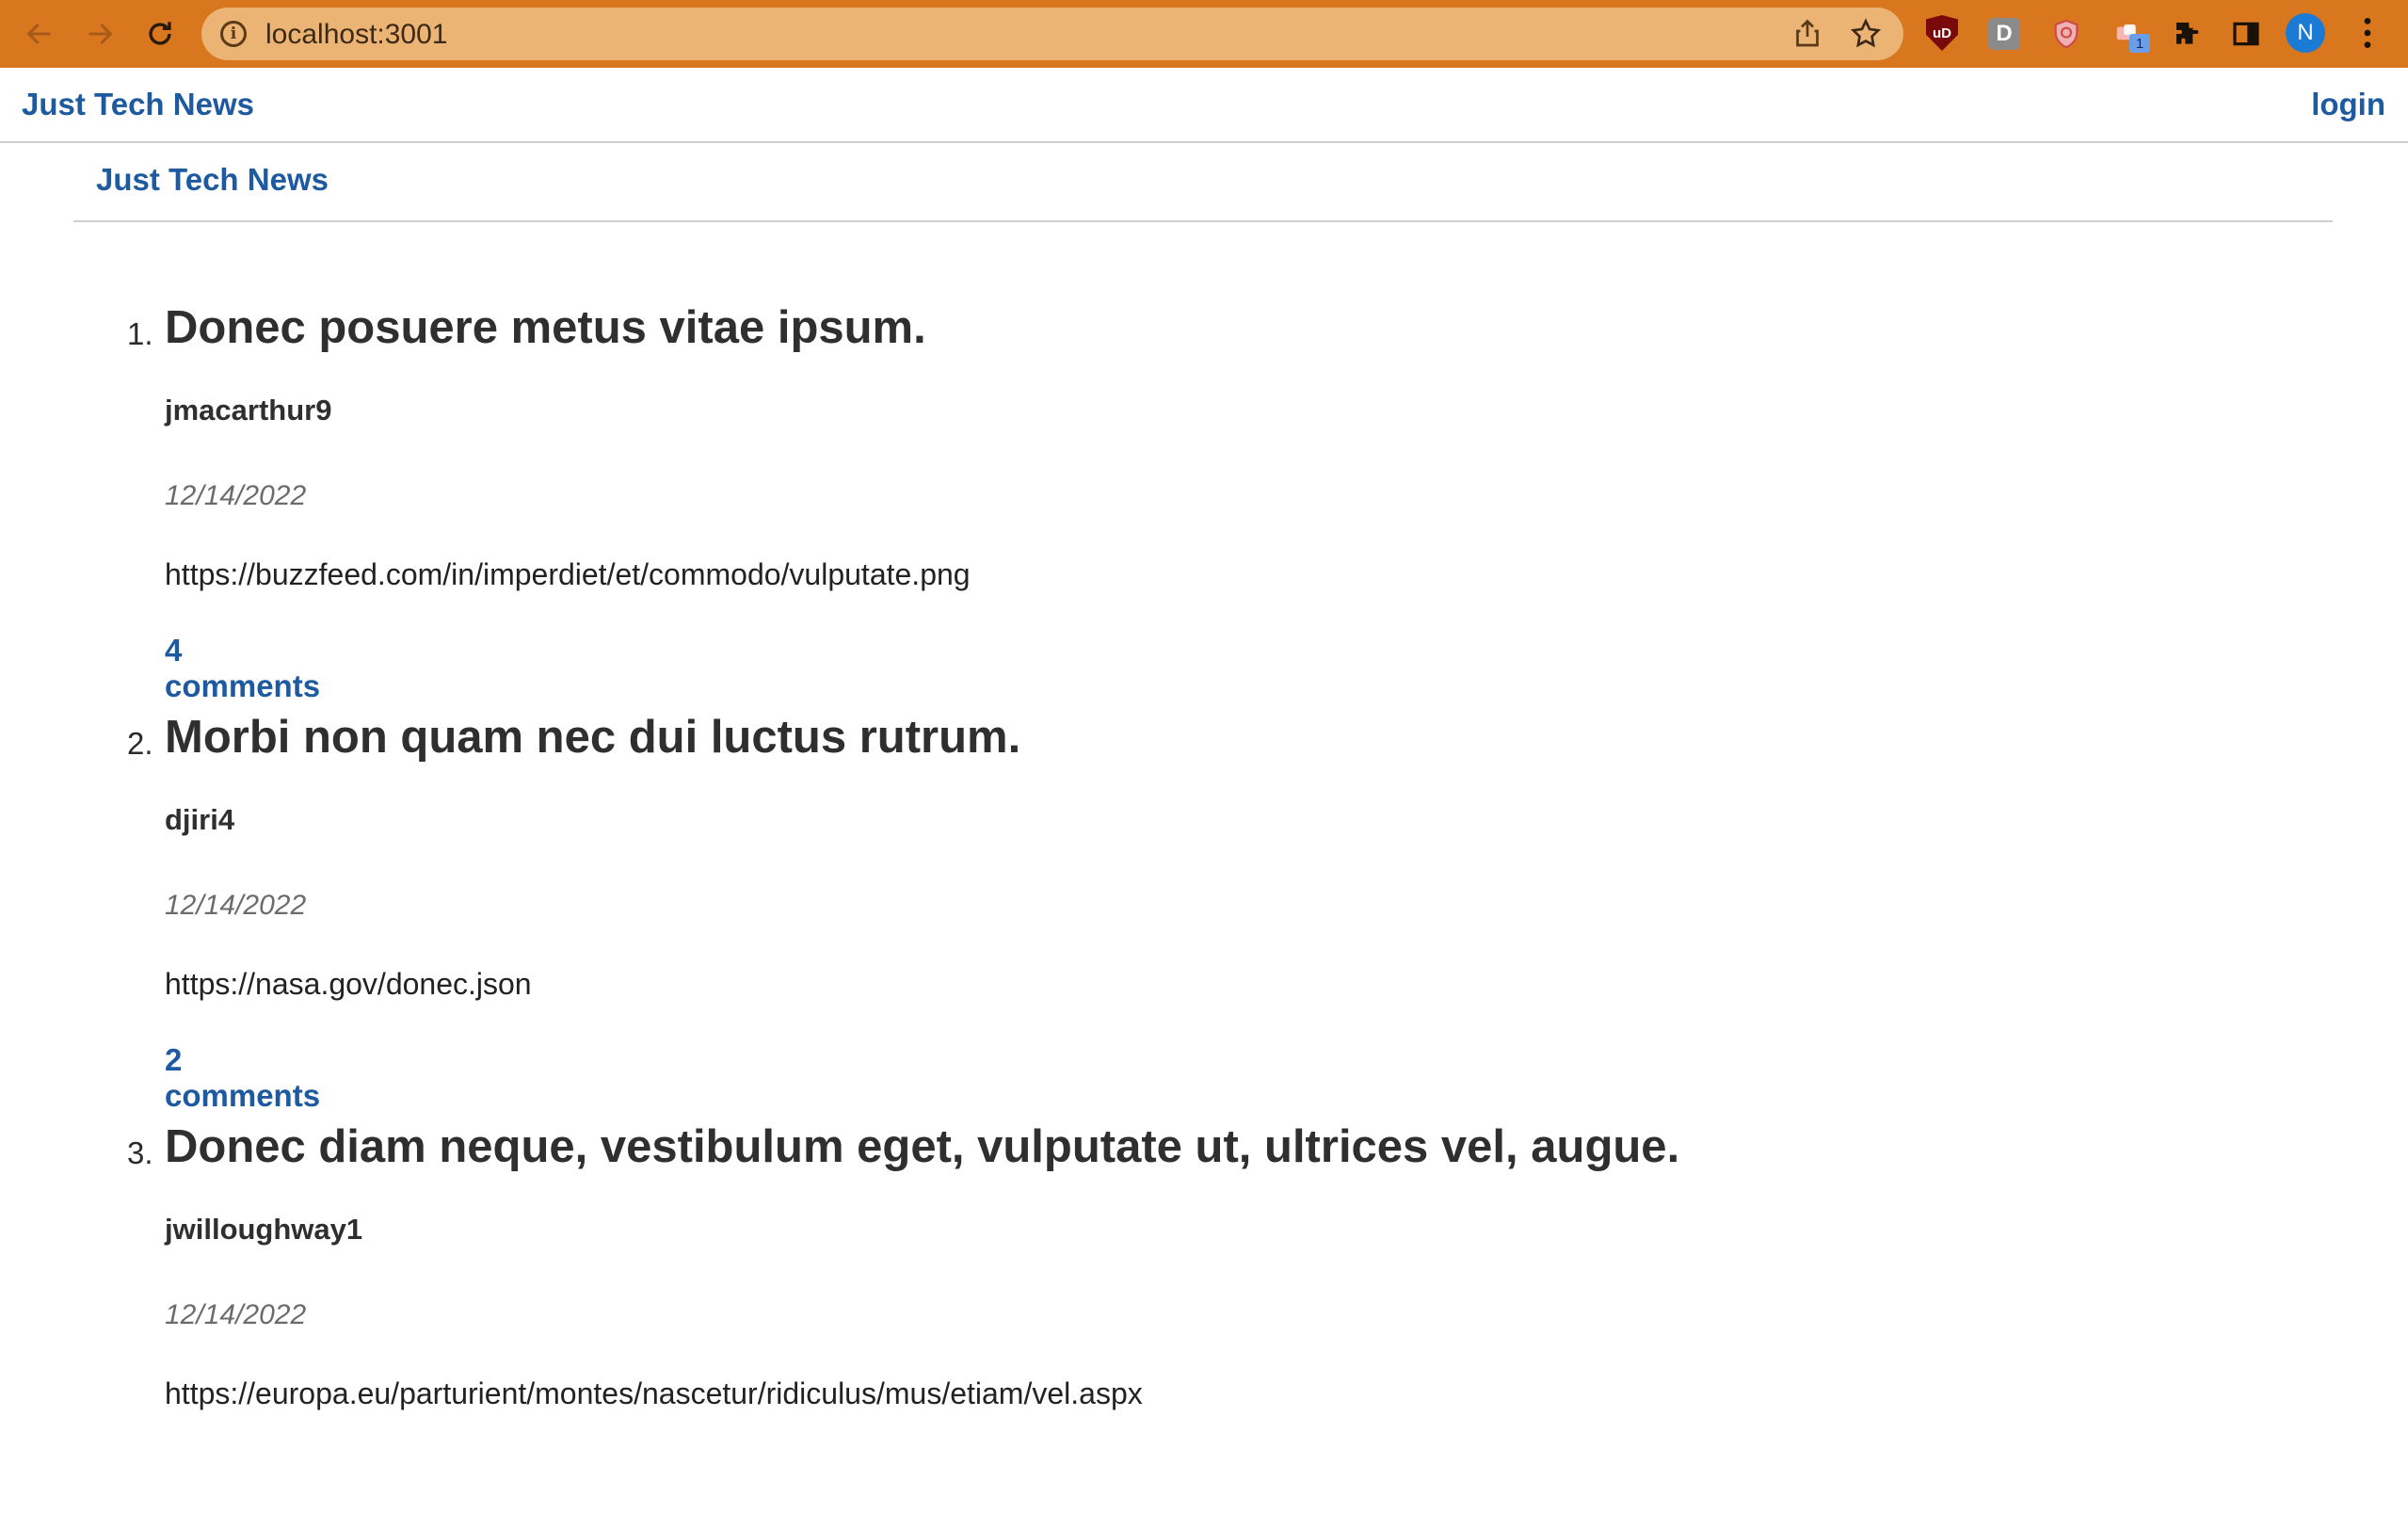 Image resolution: width=2408 pixels, height=1513 pixels. What do you see at coordinates (264, 1229) in the screenshot?
I see `post-author: jwilloughway1` at bounding box center [264, 1229].